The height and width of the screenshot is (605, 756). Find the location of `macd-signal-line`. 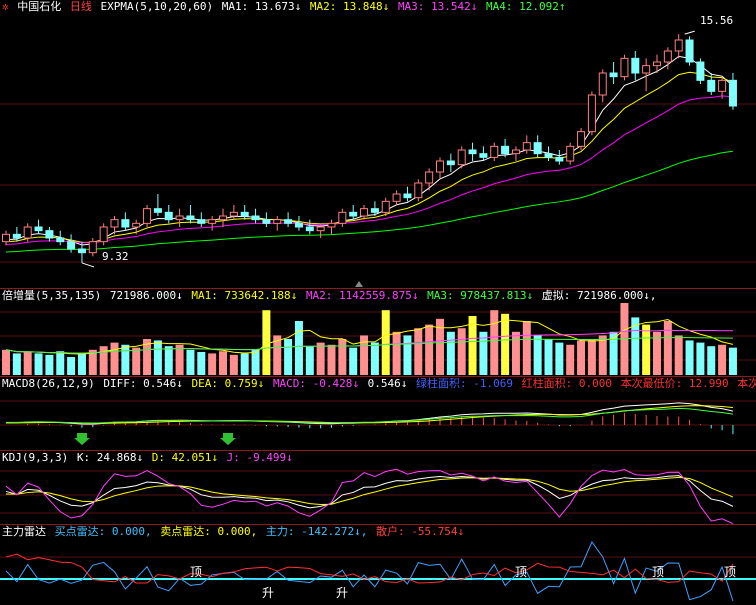

macd-signal-line is located at coordinates (369, 415).